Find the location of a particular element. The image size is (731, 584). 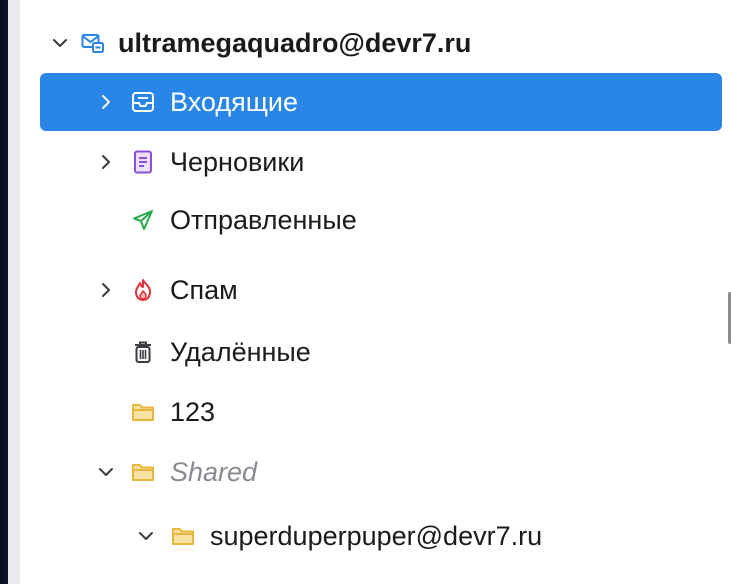

folder-pane-edge is located at coordinates (14, 292).